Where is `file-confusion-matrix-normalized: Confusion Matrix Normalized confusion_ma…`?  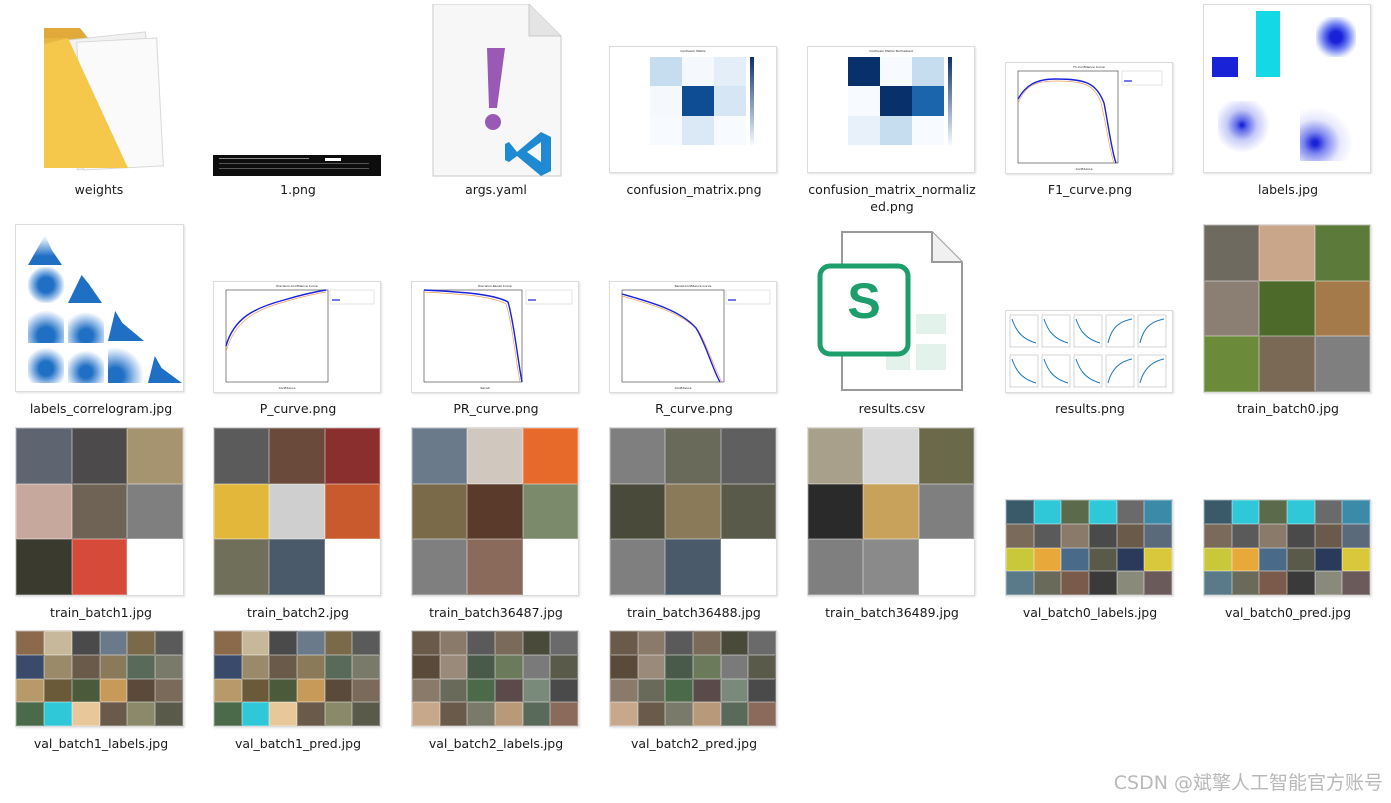 file-confusion-matrix-normalized: Confusion Matrix Normalized confusion_ma… is located at coordinates (892, 109).